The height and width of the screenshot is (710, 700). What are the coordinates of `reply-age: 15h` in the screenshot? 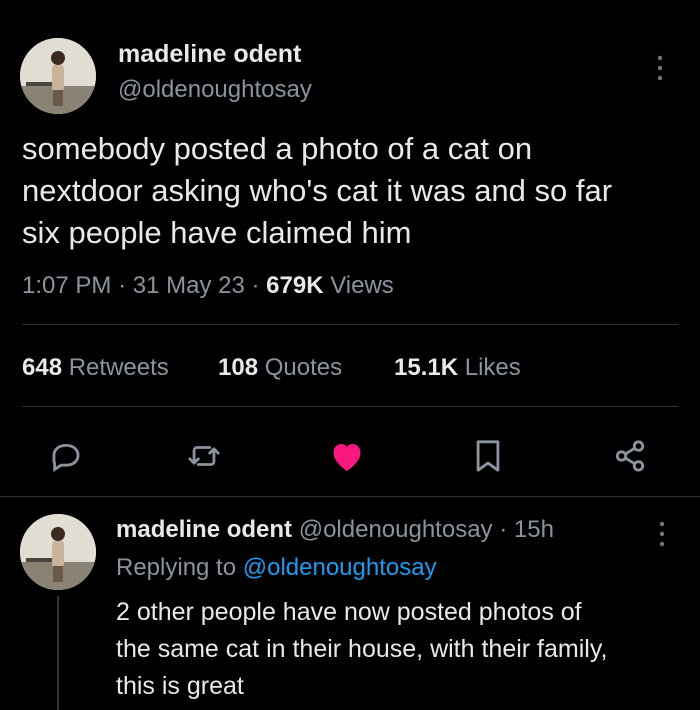 It's located at (534, 529).